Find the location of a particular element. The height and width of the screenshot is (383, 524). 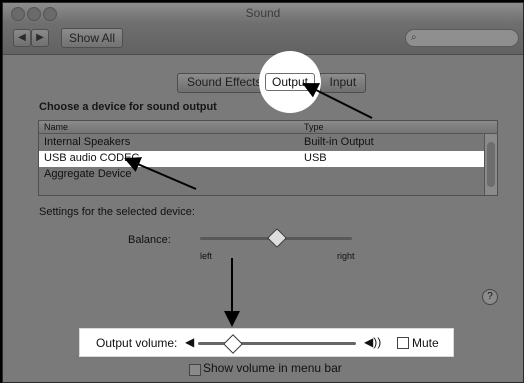

scrollbar-thumb is located at coordinates (491, 164).